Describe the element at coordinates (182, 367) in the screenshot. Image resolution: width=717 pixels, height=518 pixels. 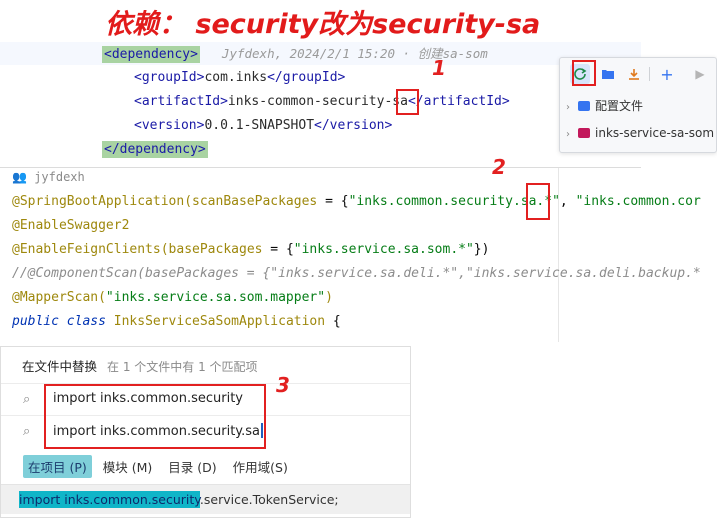
I see `match-summary: 在 1 个文件中有 1 个匹配项` at that location.